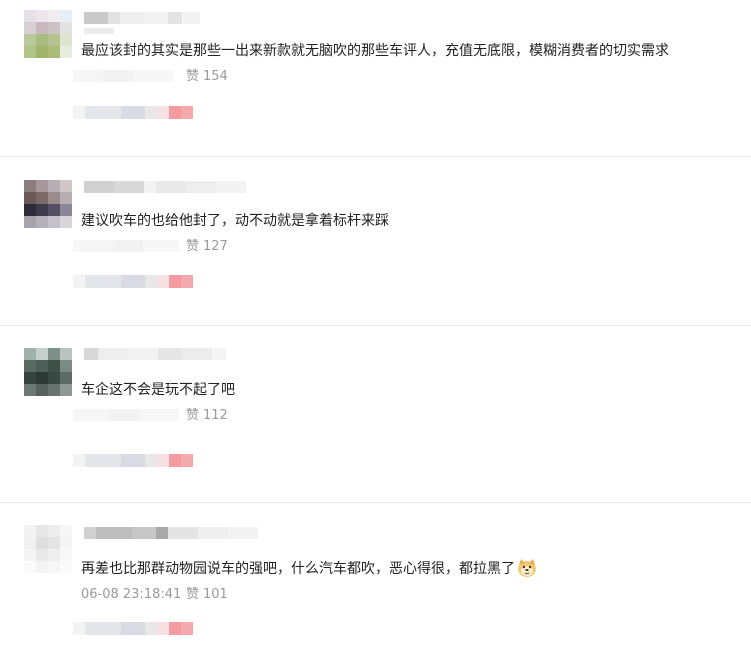 The height and width of the screenshot is (660, 751). What do you see at coordinates (527, 568) in the screenshot?
I see `doge-emoji-icon` at bounding box center [527, 568].